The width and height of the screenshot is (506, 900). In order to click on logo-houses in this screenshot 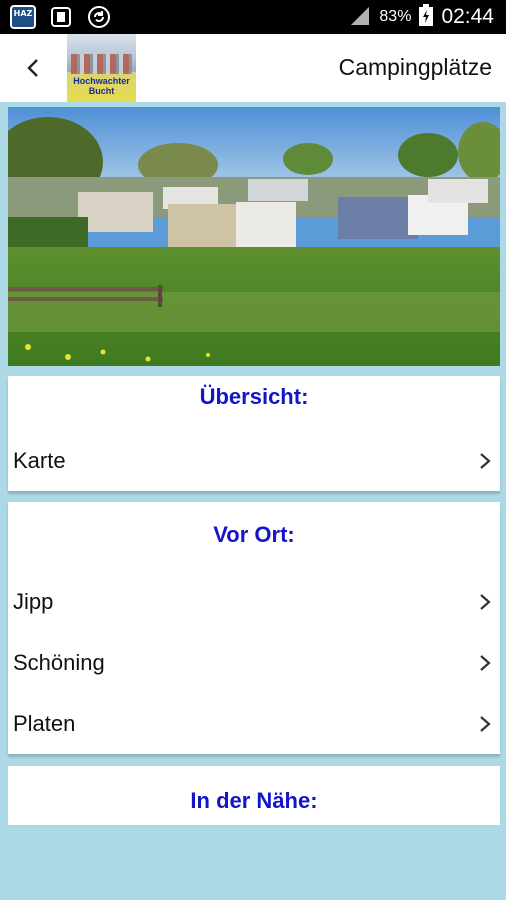, I will do `click(101, 64)`.